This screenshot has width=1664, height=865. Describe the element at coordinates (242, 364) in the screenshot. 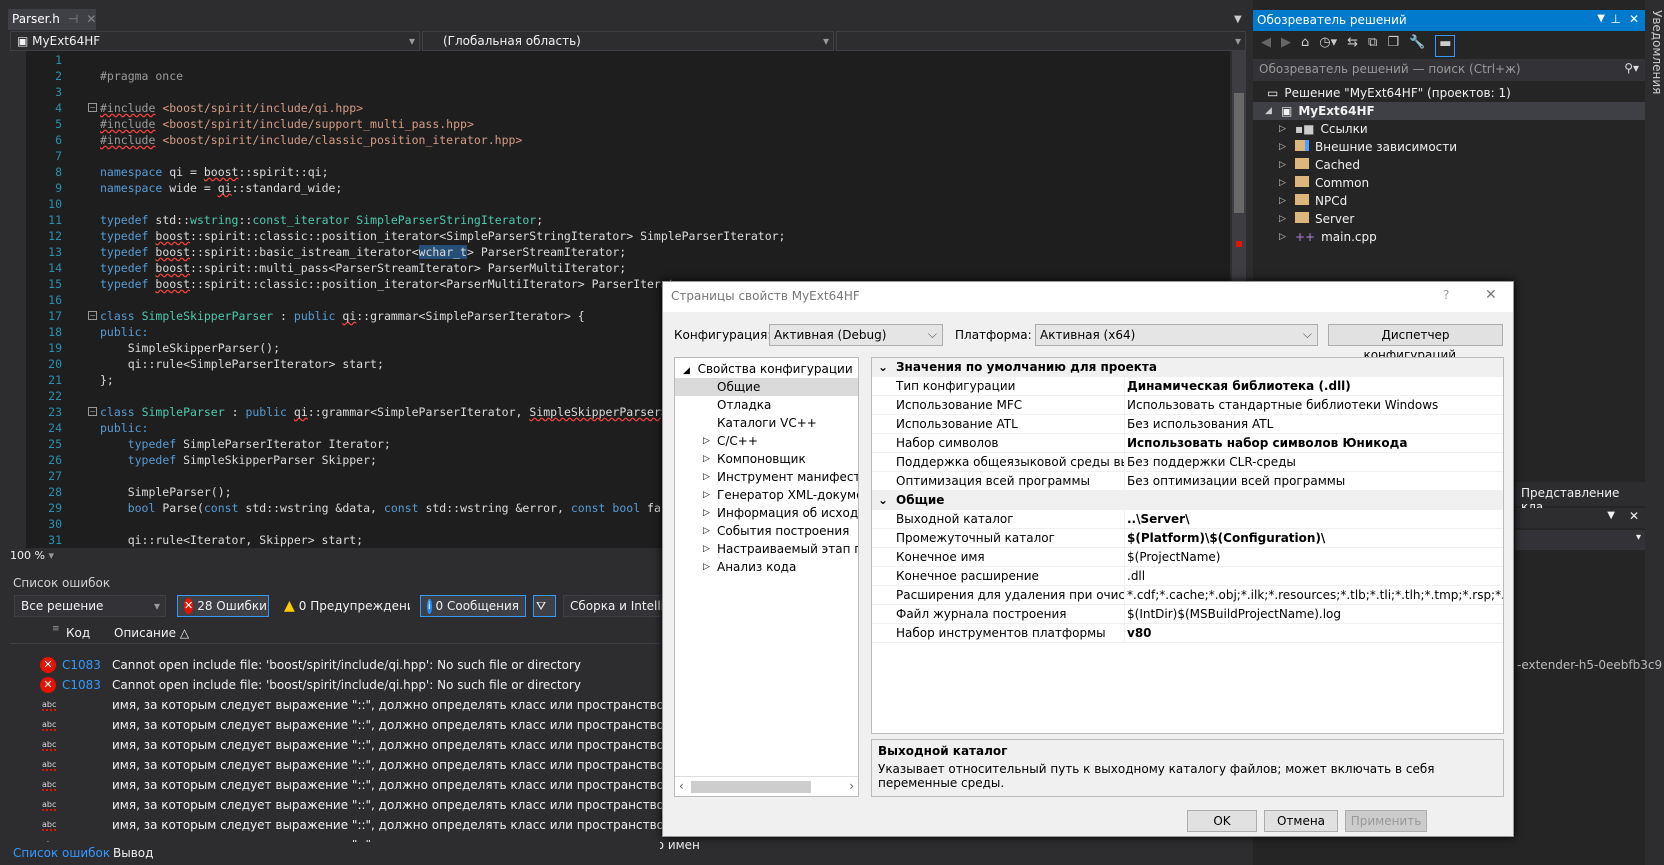

I see `code-line: qi::rule<SimpleParserIterator> start;` at that location.